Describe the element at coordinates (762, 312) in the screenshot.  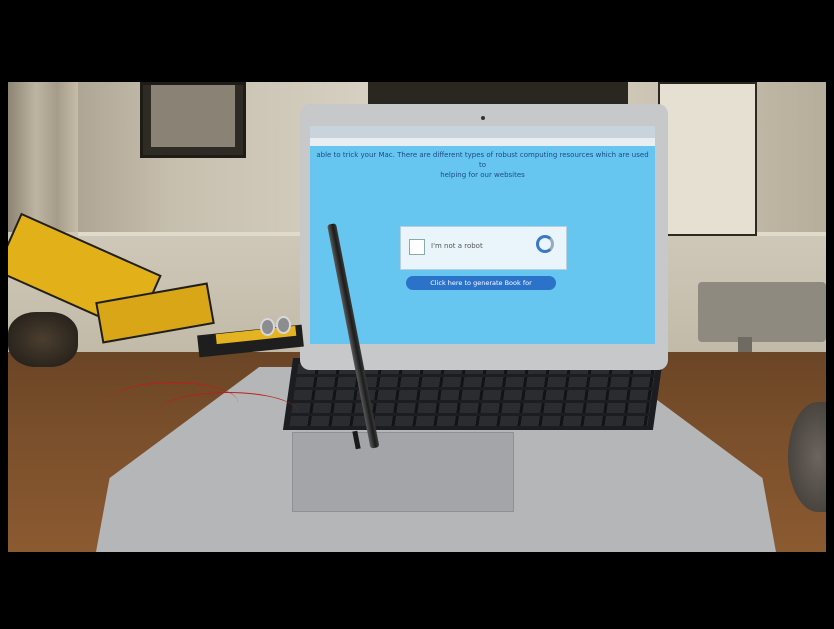
I see `chair` at that location.